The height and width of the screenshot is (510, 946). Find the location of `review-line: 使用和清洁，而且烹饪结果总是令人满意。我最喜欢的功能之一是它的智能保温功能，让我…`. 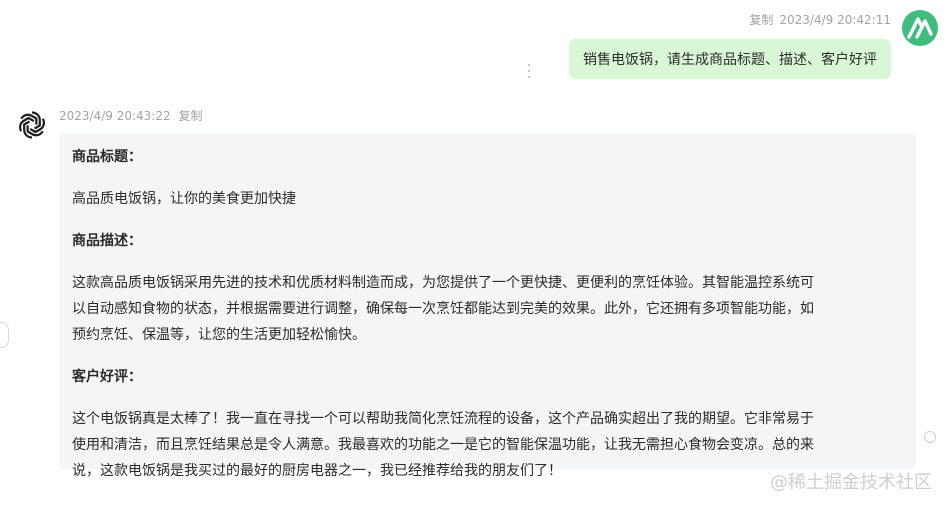

review-line: 使用和清洁，而且烹饪结果总是令人满意。我最喜欢的功能之一是它的智能保温功能，让我… is located at coordinates (443, 445).